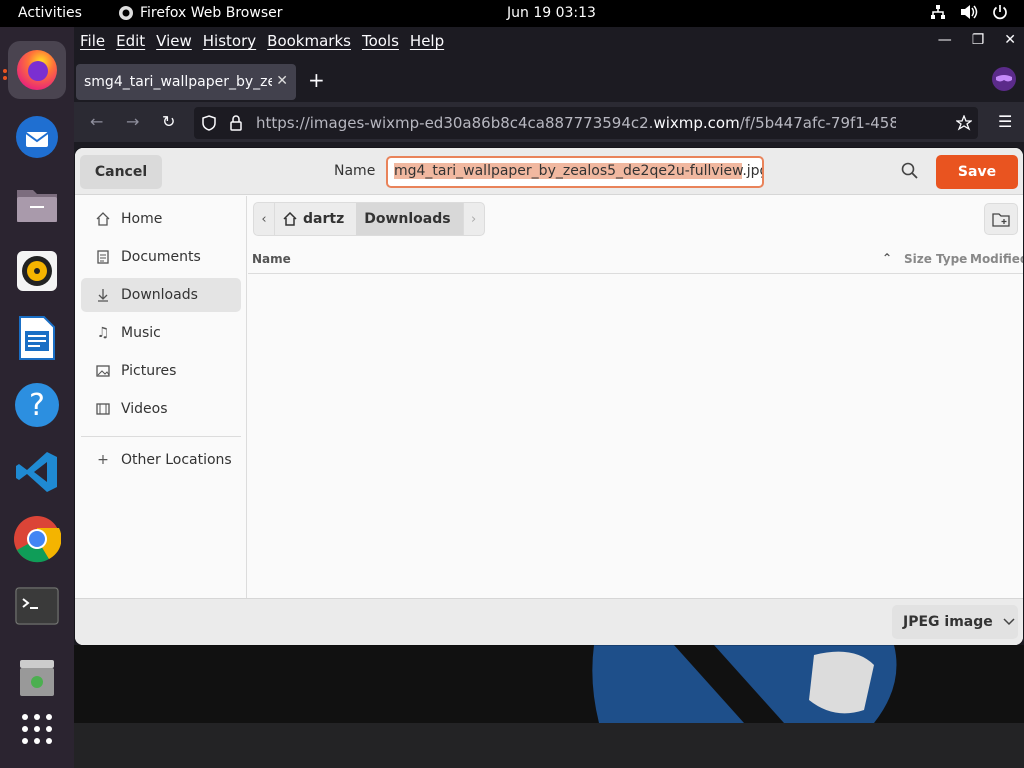  I want to click on new-tab-button: +, so click(316, 80).